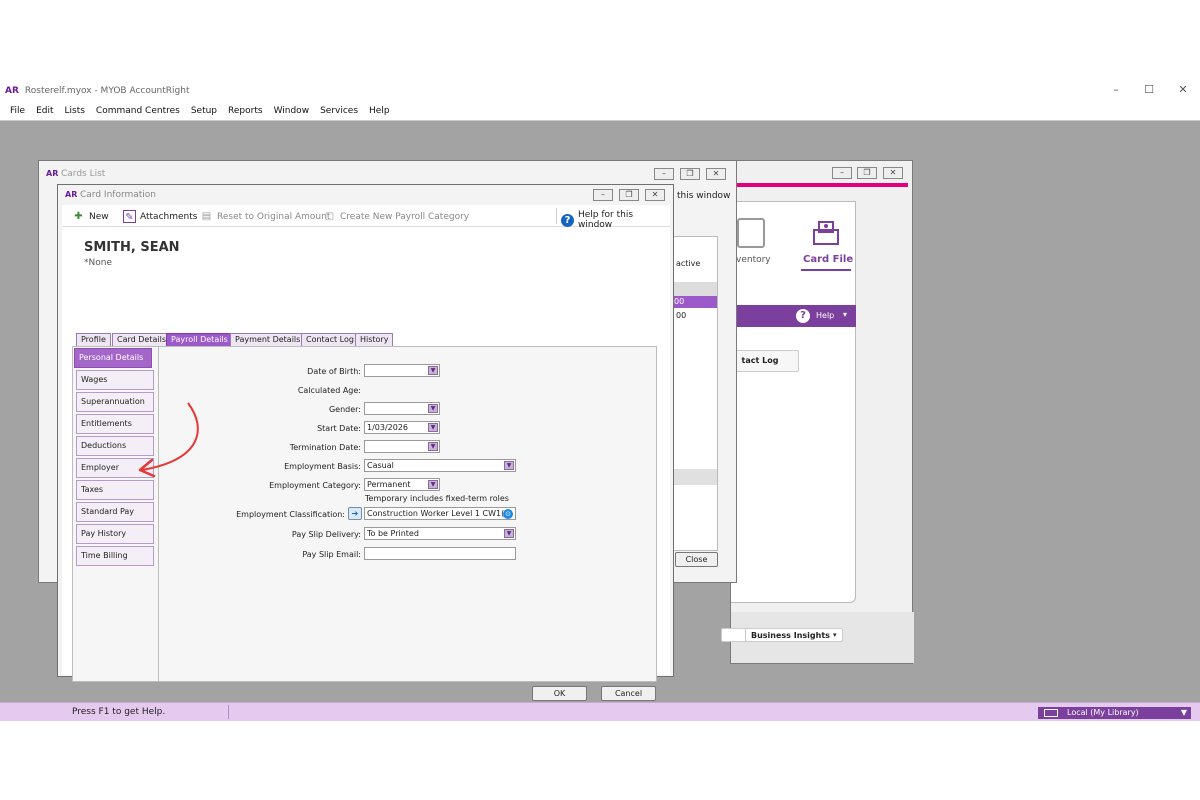 This screenshot has width=1200, height=800. What do you see at coordinates (696, 559) in the screenshot?
I see `close-button: Close` at bounding box center [696, 559].